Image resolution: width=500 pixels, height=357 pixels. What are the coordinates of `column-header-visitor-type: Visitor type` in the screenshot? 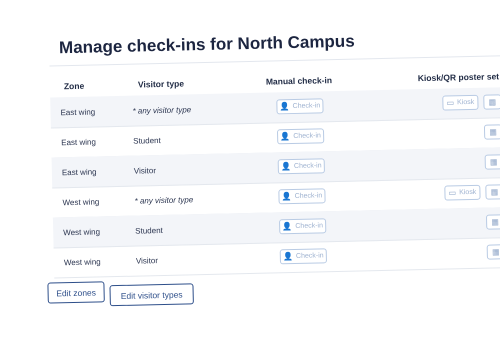 It's located at (161, 84).